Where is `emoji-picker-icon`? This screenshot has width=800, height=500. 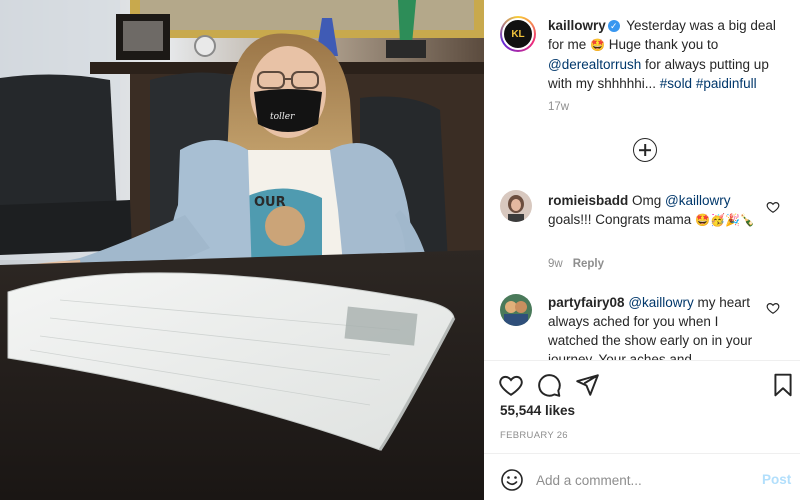 emoji-picker-icon is located at coordinates (512, 480).